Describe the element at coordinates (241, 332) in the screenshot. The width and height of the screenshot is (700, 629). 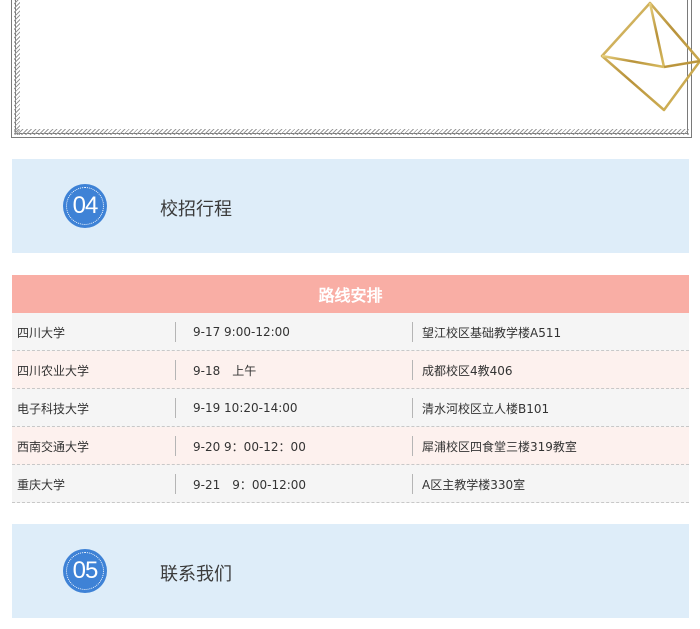
I see `time-cell: 9-17 9:00-12:00` at that location.